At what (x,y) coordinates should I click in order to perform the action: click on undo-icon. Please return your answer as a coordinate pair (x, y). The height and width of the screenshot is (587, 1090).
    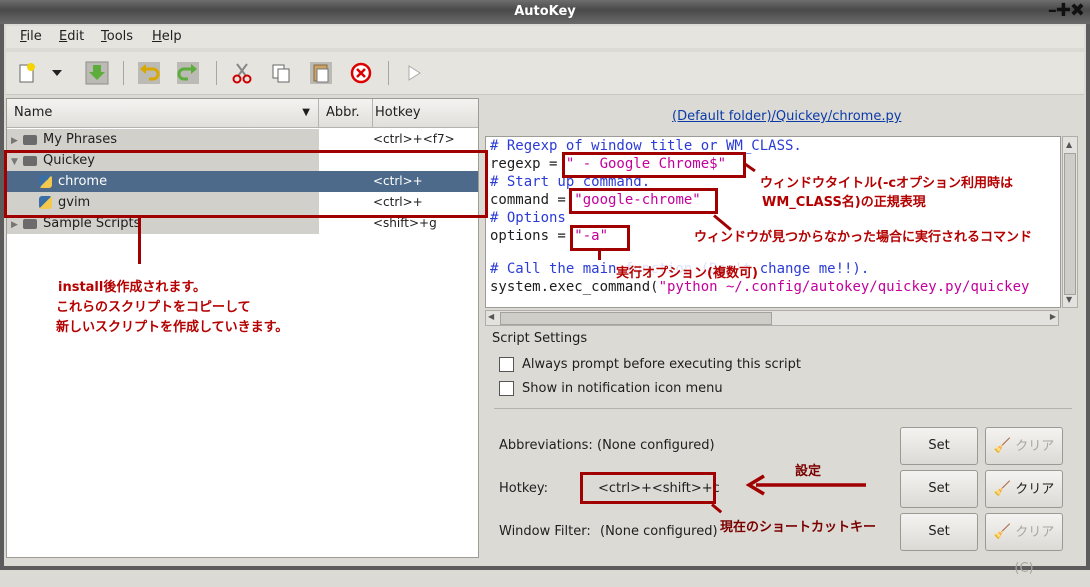
    Looking at the image, I should click on (149, 73).